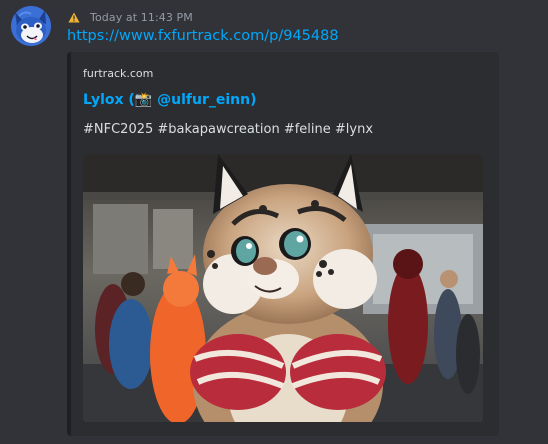 This screenshot has height=444, width=548. What do you see at coordinates (141, 17) in the screenshot?
I see `message-timestamp: Today at 11:43 PM` at bounding box center [141, 17].